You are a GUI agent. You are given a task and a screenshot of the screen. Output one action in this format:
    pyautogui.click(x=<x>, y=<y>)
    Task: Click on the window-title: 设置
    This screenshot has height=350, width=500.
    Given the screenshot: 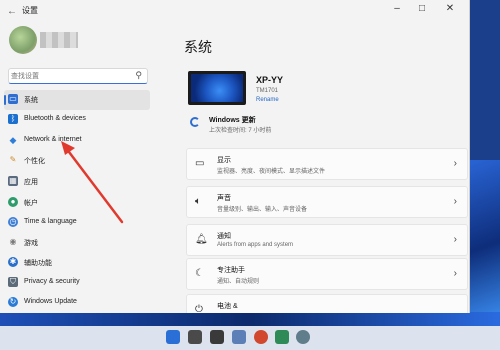 What is the action you would take?
    pyautogui.click(x=30, y=10)
    